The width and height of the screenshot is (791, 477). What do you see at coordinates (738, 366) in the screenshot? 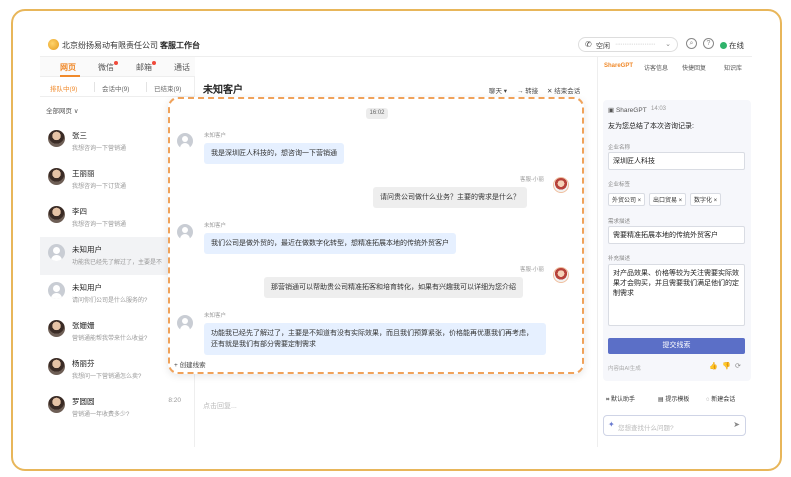
I see `refresh-icon: ⟳` at bounding box center [738, 366].